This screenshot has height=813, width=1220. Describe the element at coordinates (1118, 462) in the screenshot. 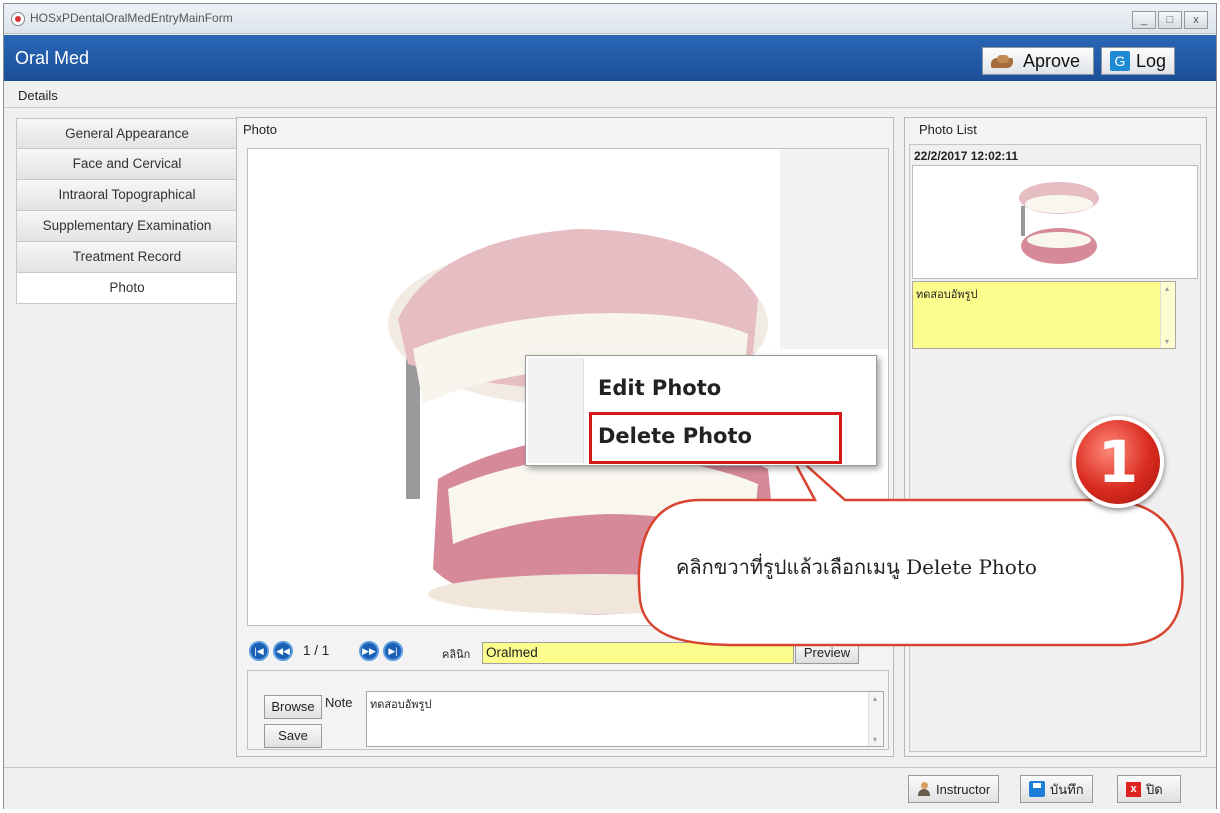

I see `step-number-badge: 1` at that location.